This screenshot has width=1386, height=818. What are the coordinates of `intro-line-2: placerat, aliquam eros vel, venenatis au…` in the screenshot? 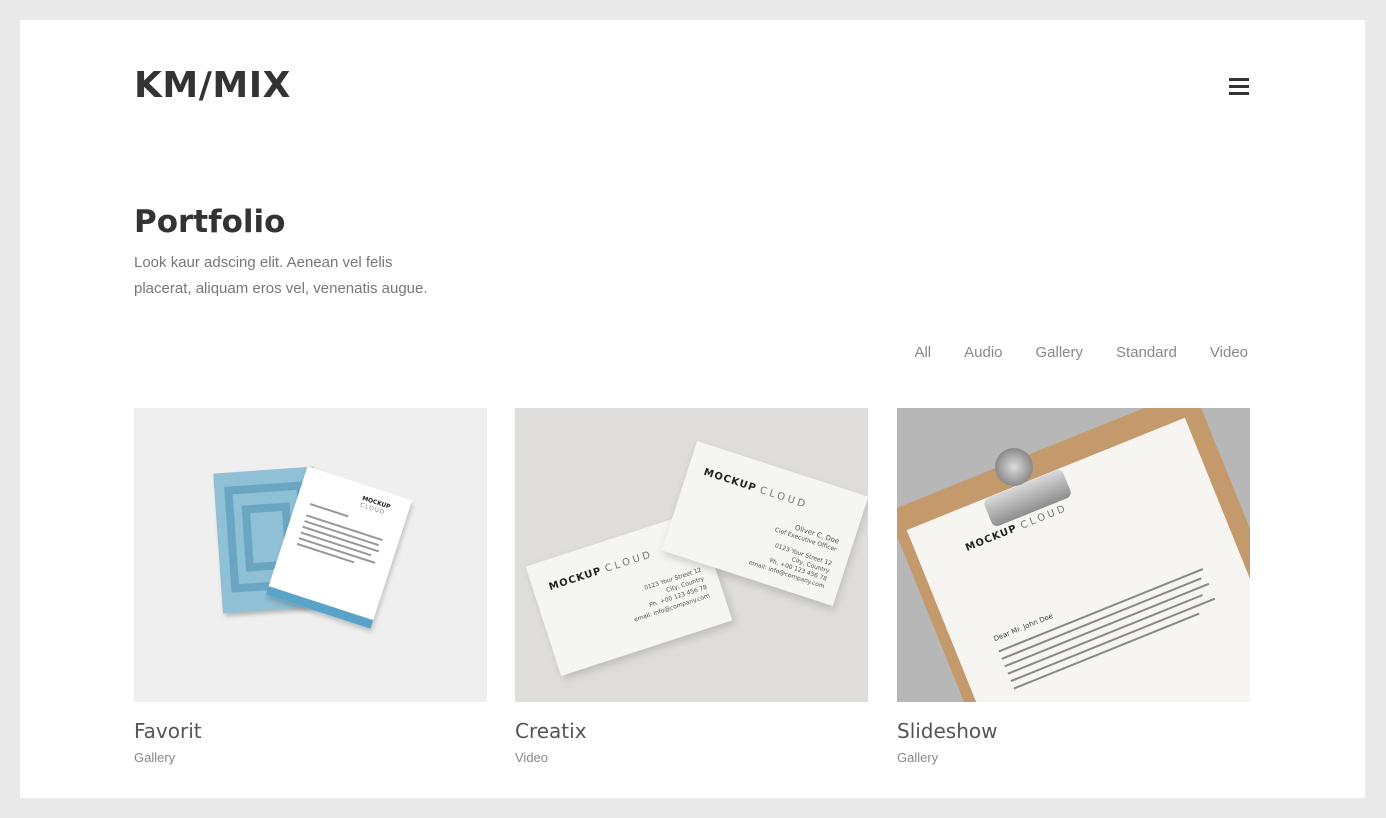 It's located at (281, 288).